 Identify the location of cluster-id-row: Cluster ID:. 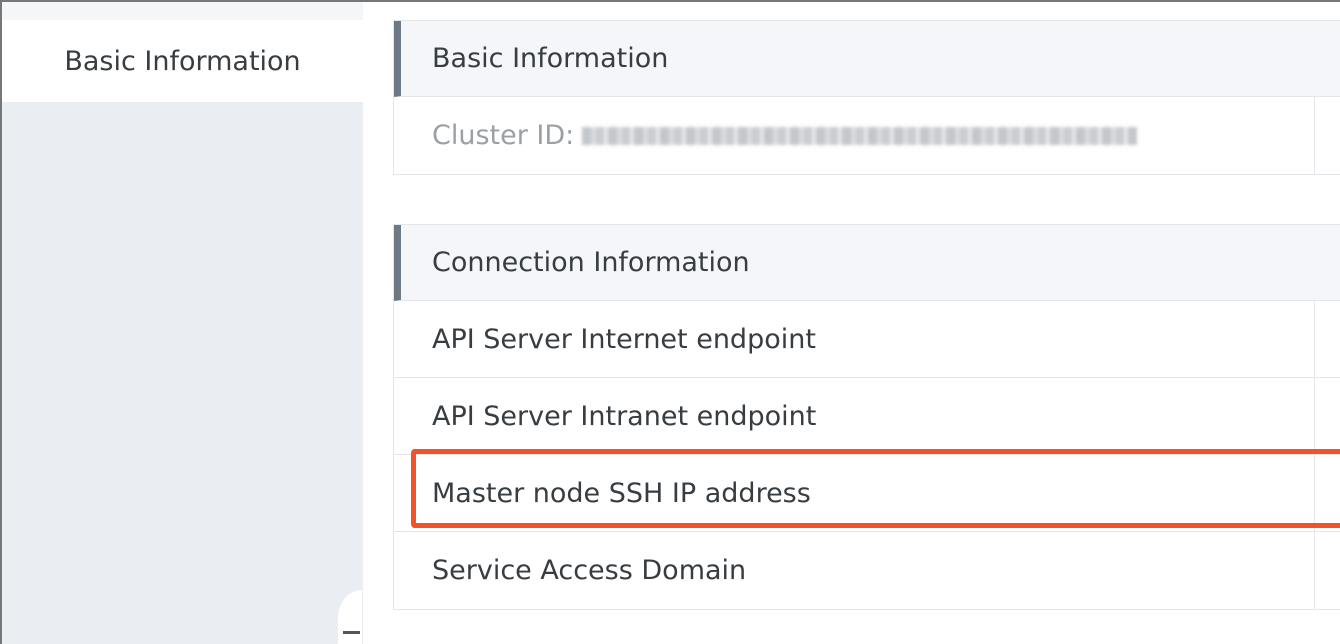
(867, 135).